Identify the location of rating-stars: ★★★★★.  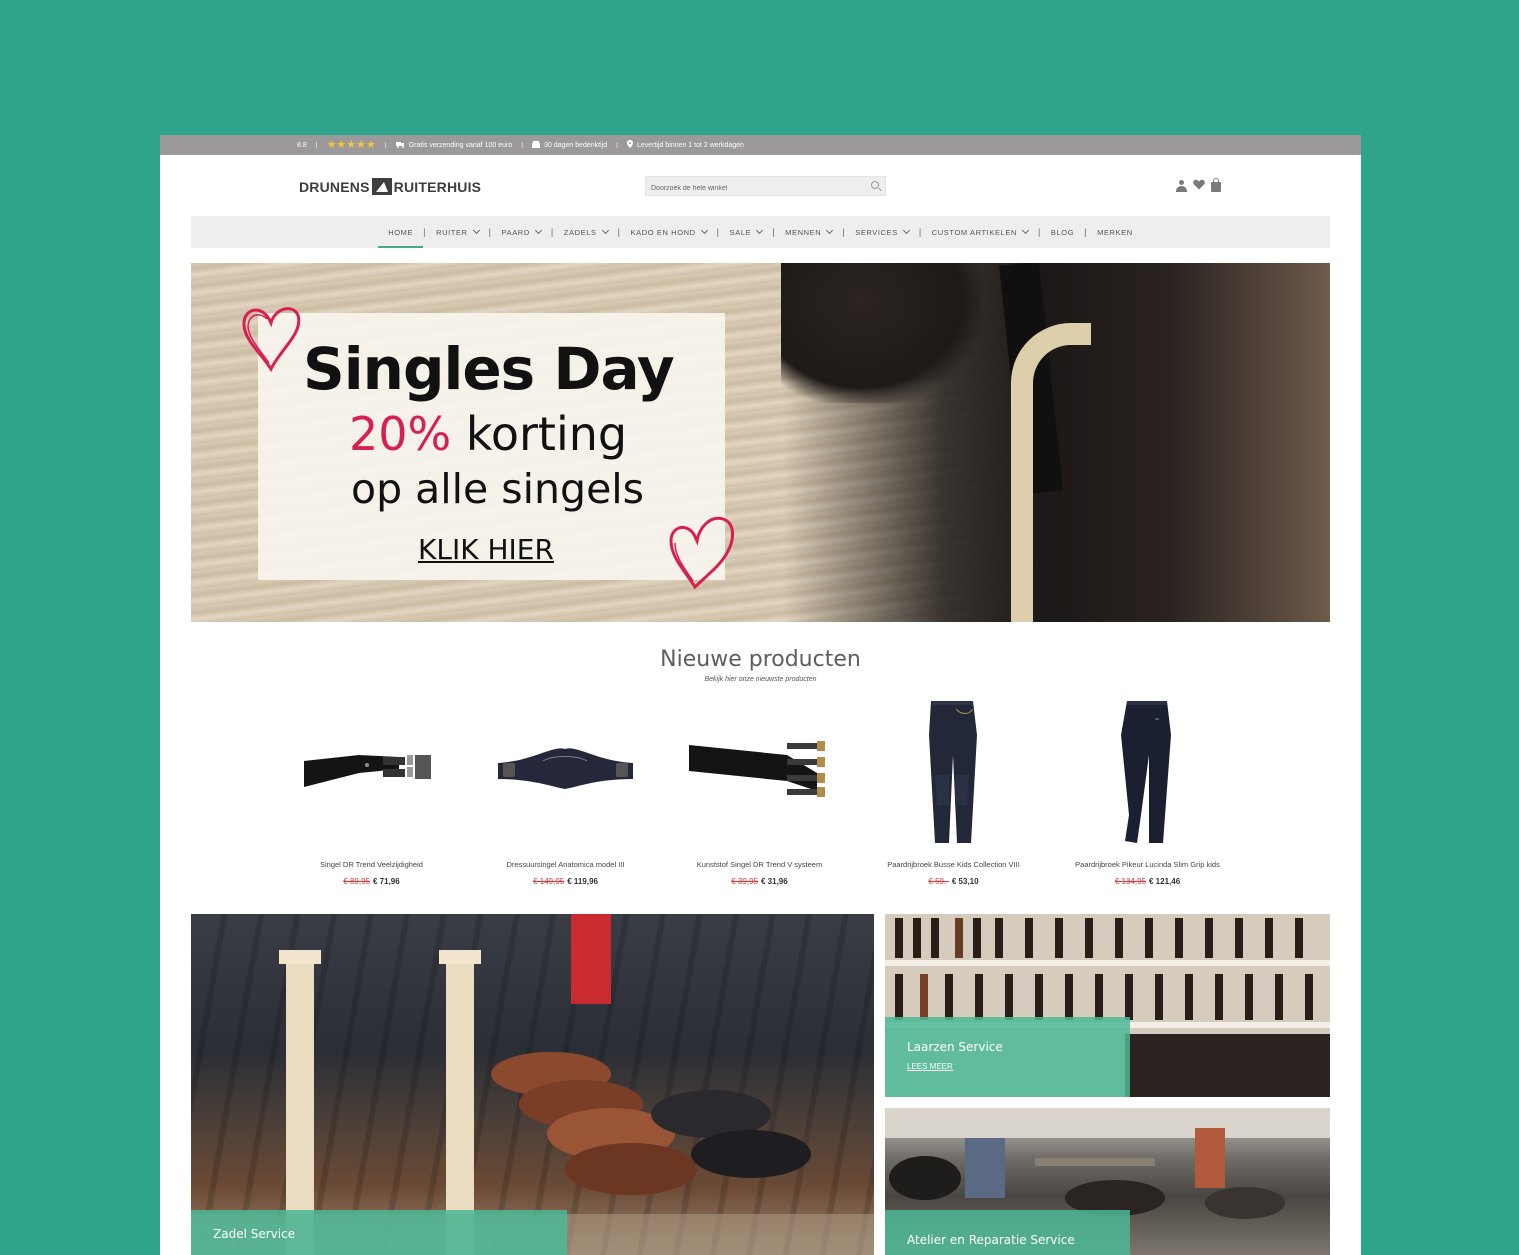
(351, 144).